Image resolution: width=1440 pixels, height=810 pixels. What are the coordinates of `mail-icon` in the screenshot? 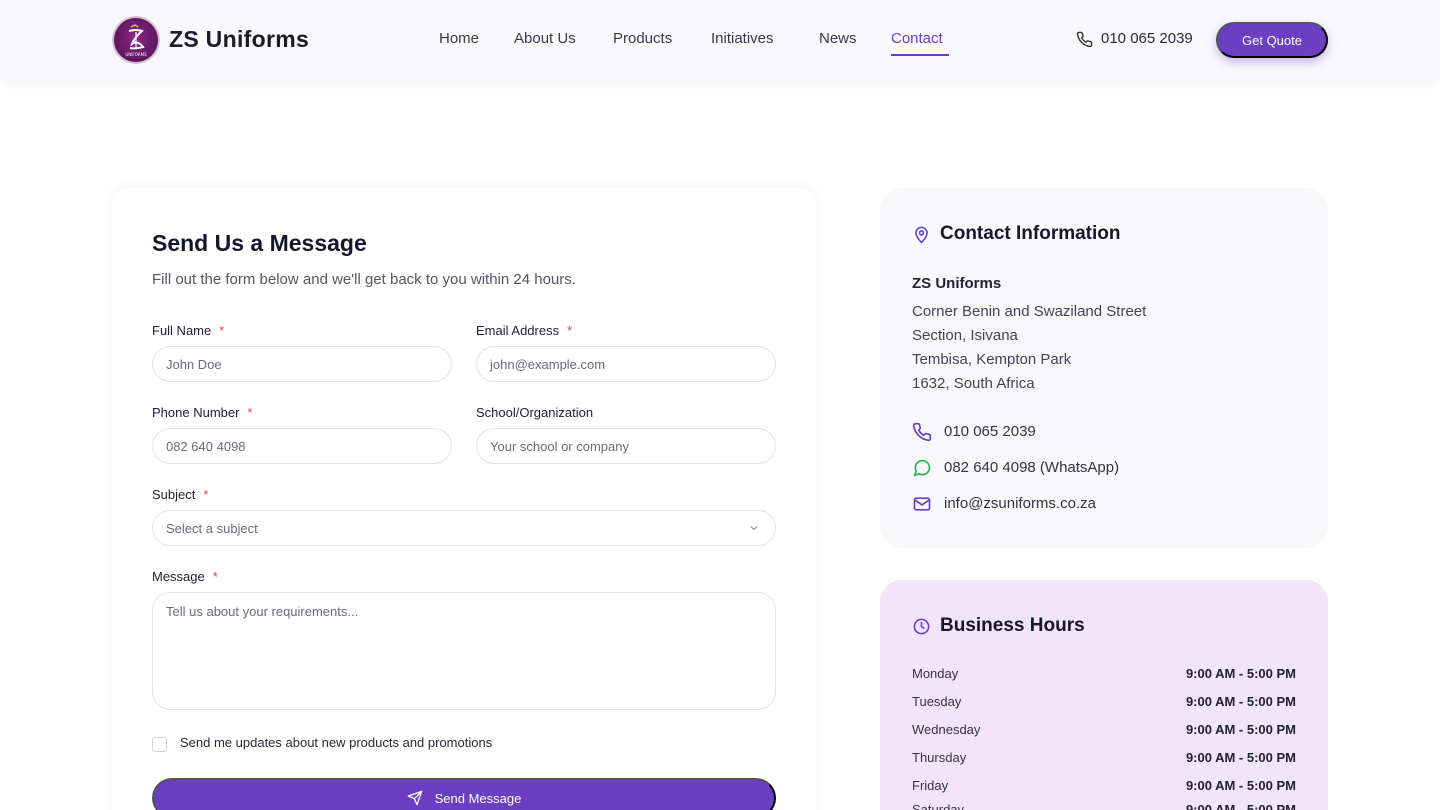 It's located at (922, 504).